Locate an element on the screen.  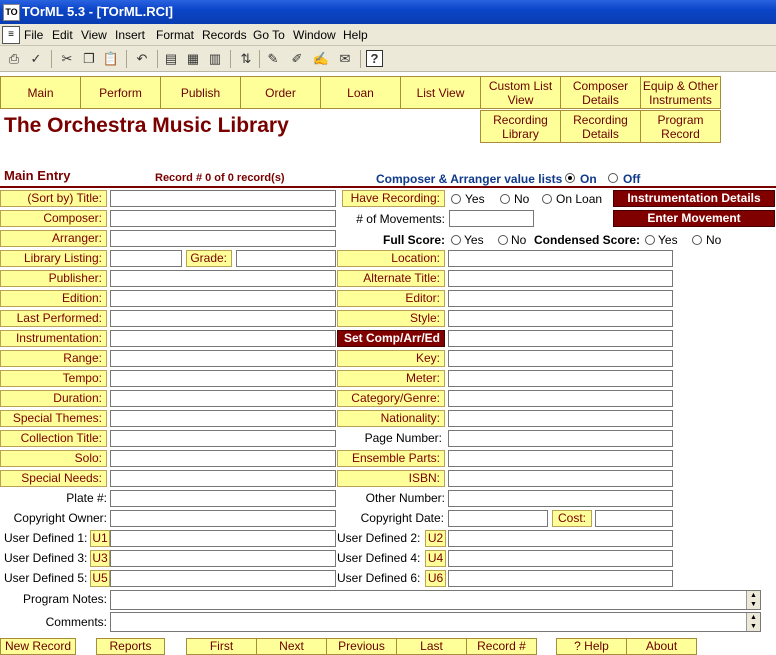
u6-button: U6 is located at coordinates (435, 578).